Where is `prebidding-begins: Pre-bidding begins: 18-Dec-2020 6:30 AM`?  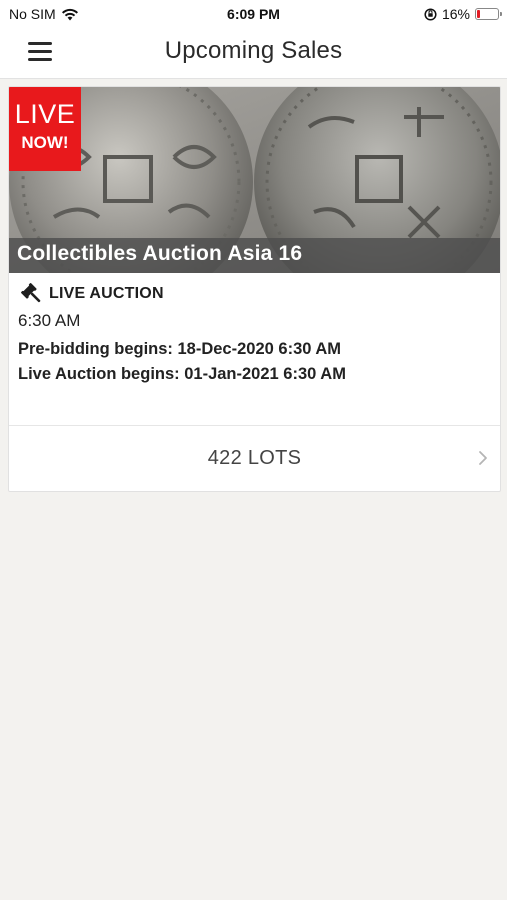 prebidding-begins: Pre-bidding begins: 18-Dec-2020 6:30 AM is located at coordinates (180, 349).